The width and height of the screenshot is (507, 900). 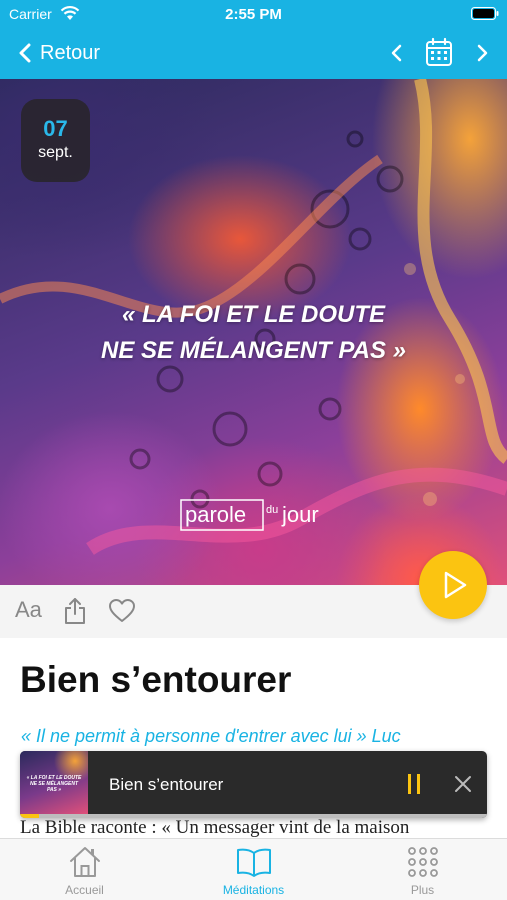 I want to click on previous-day-button, so click(x=397, y=53).